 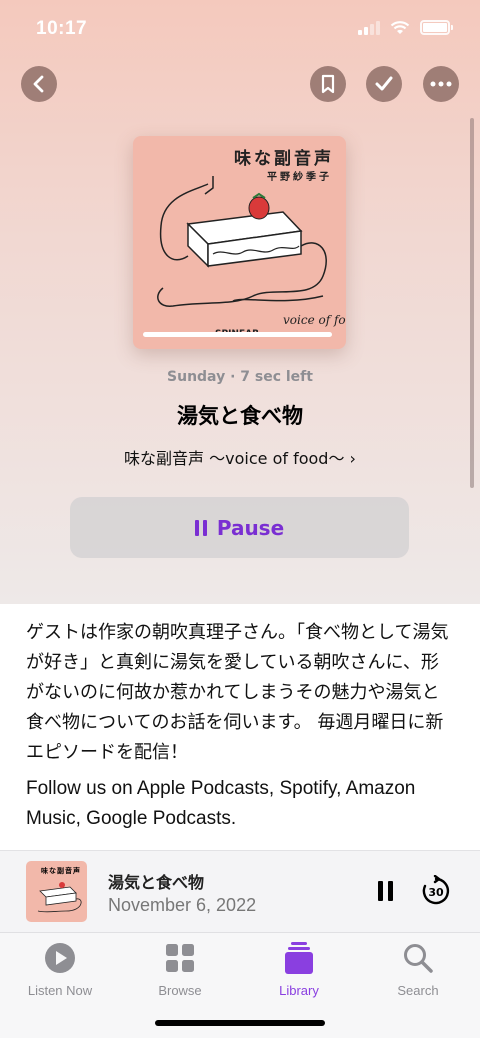 I want to click on mini-player-artwork: 味な副音声, so click(x=56, y=891).